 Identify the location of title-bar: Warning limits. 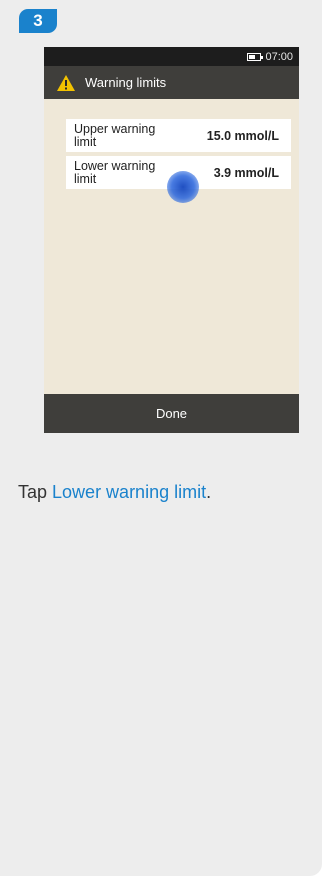
(171, 82).